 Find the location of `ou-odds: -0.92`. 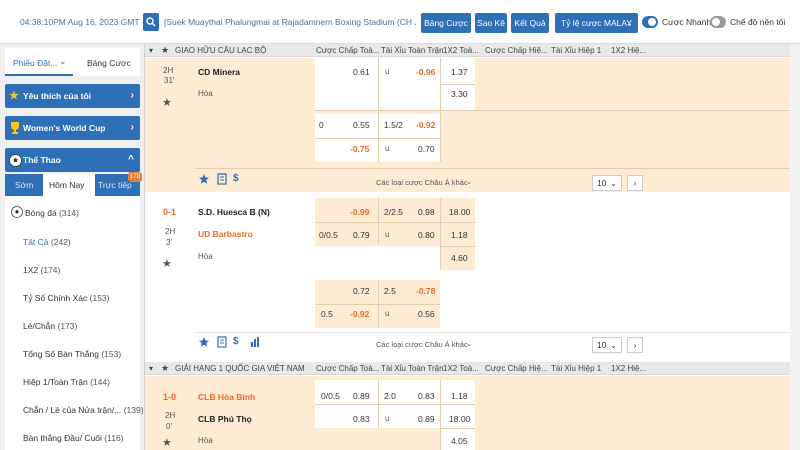

ou-odds: -0.92 is located at coordinates (425, 125).